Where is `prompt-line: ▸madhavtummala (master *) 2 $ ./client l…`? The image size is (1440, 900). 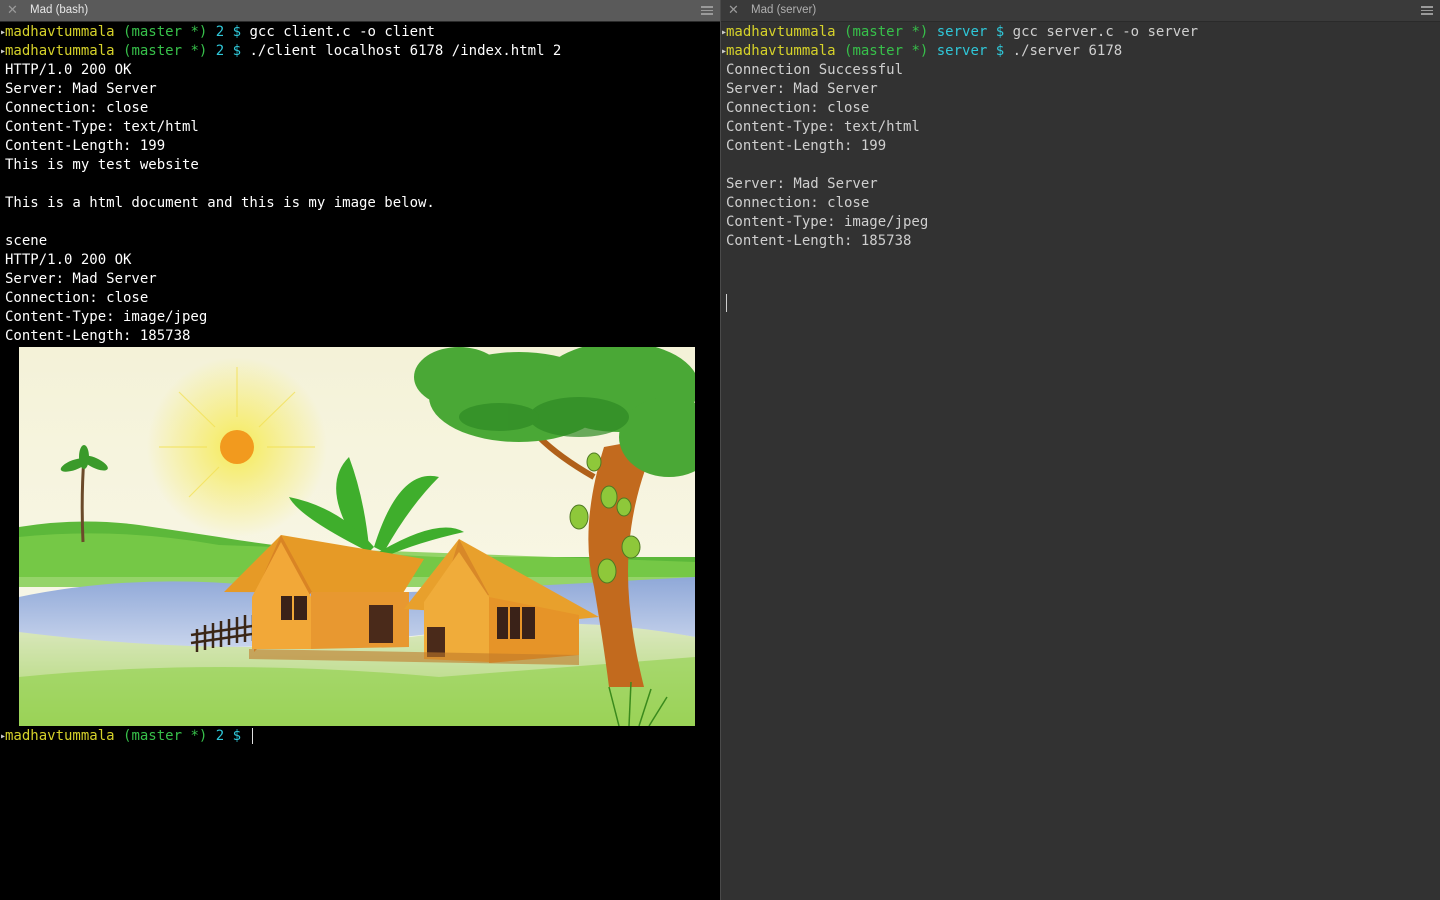 prompt-line: ▸madhavtummala (master *) 2 $ ./client l… is located at coordinates (281, 51).